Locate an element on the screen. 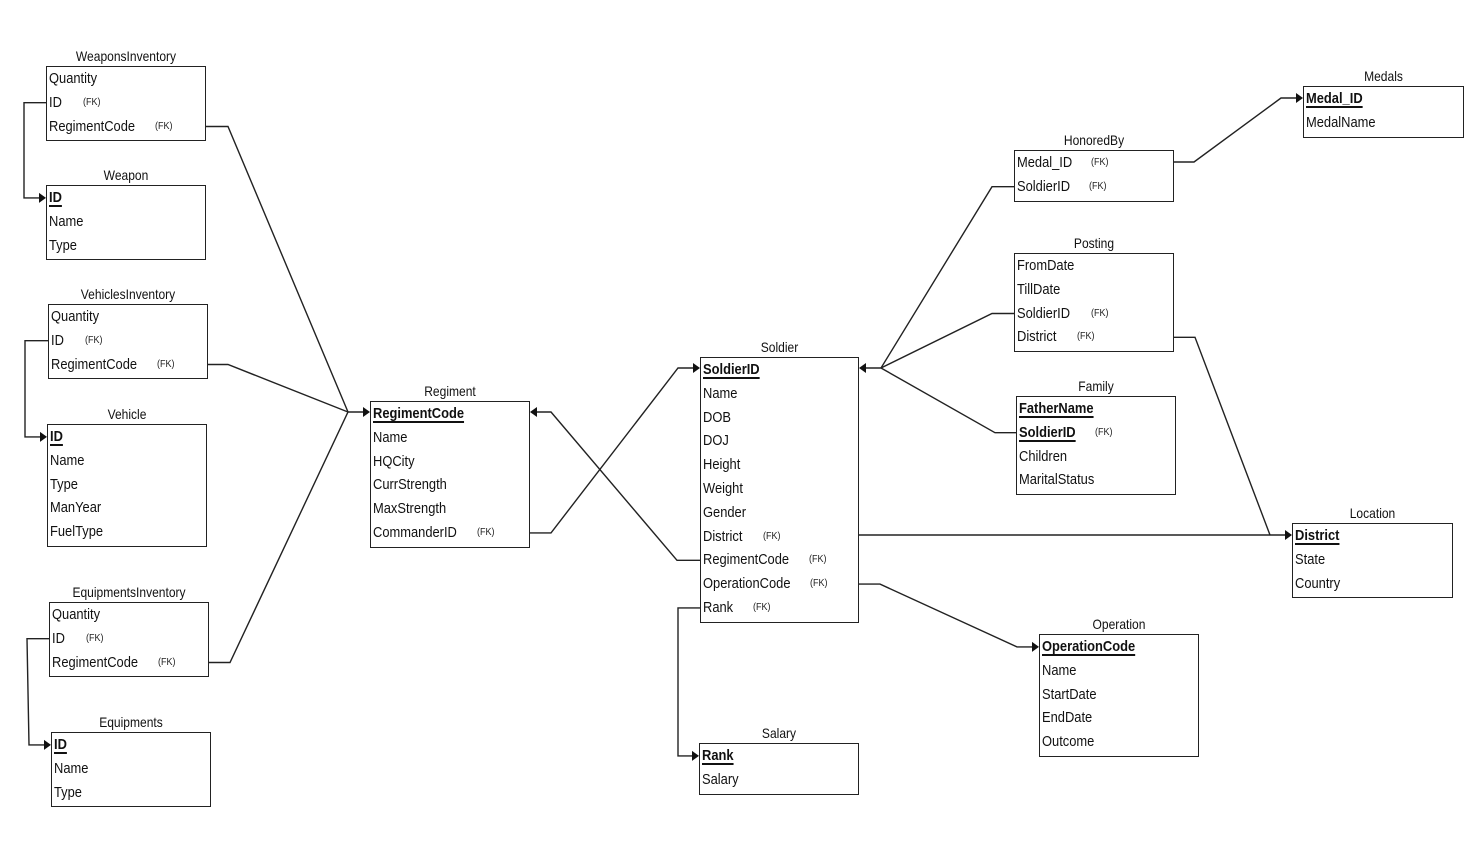  attribute-name: FuelType is located at coordinates (77, 532).